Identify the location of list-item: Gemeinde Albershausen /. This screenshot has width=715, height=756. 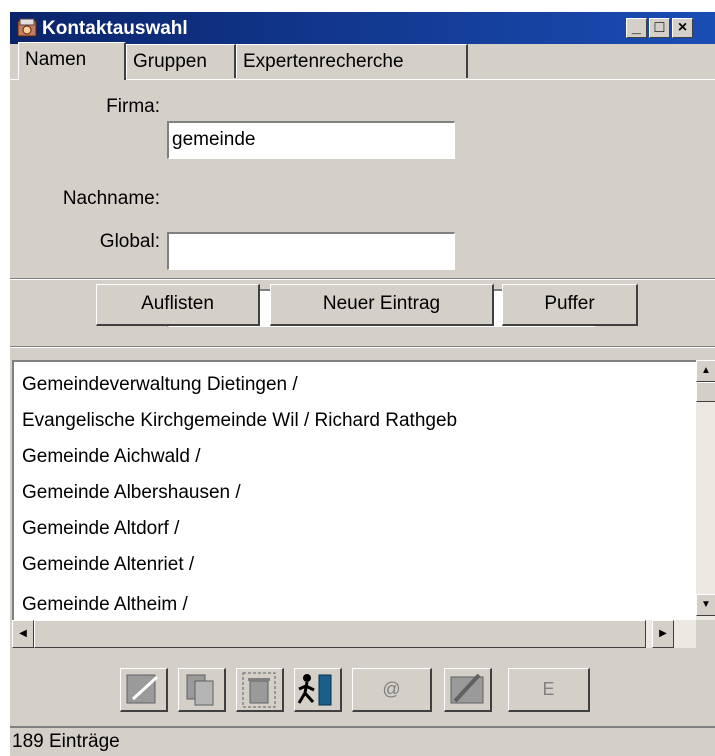
(131, 493).